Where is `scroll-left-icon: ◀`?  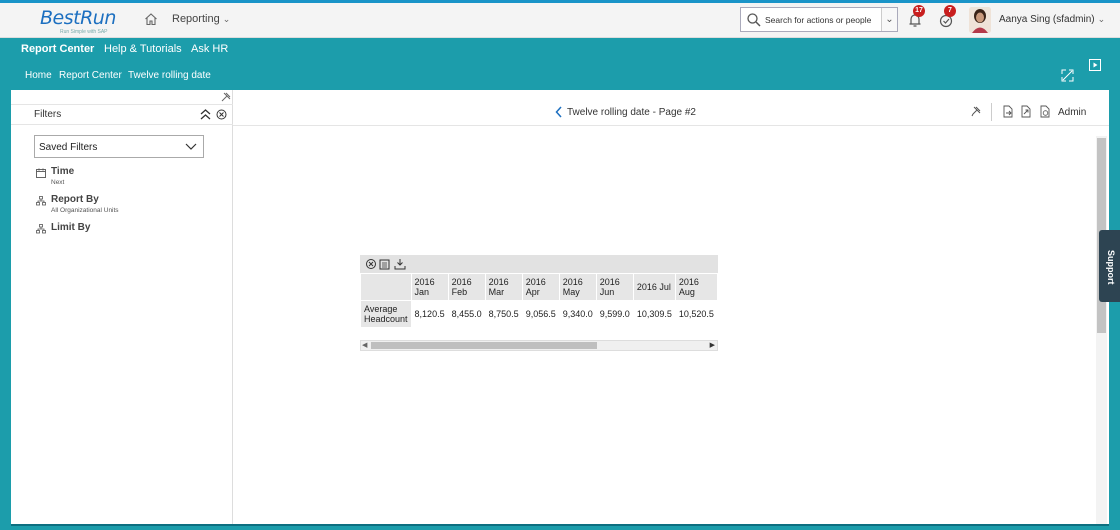
scroll-left-icon: ◀ is located at coordinates (364, 345).